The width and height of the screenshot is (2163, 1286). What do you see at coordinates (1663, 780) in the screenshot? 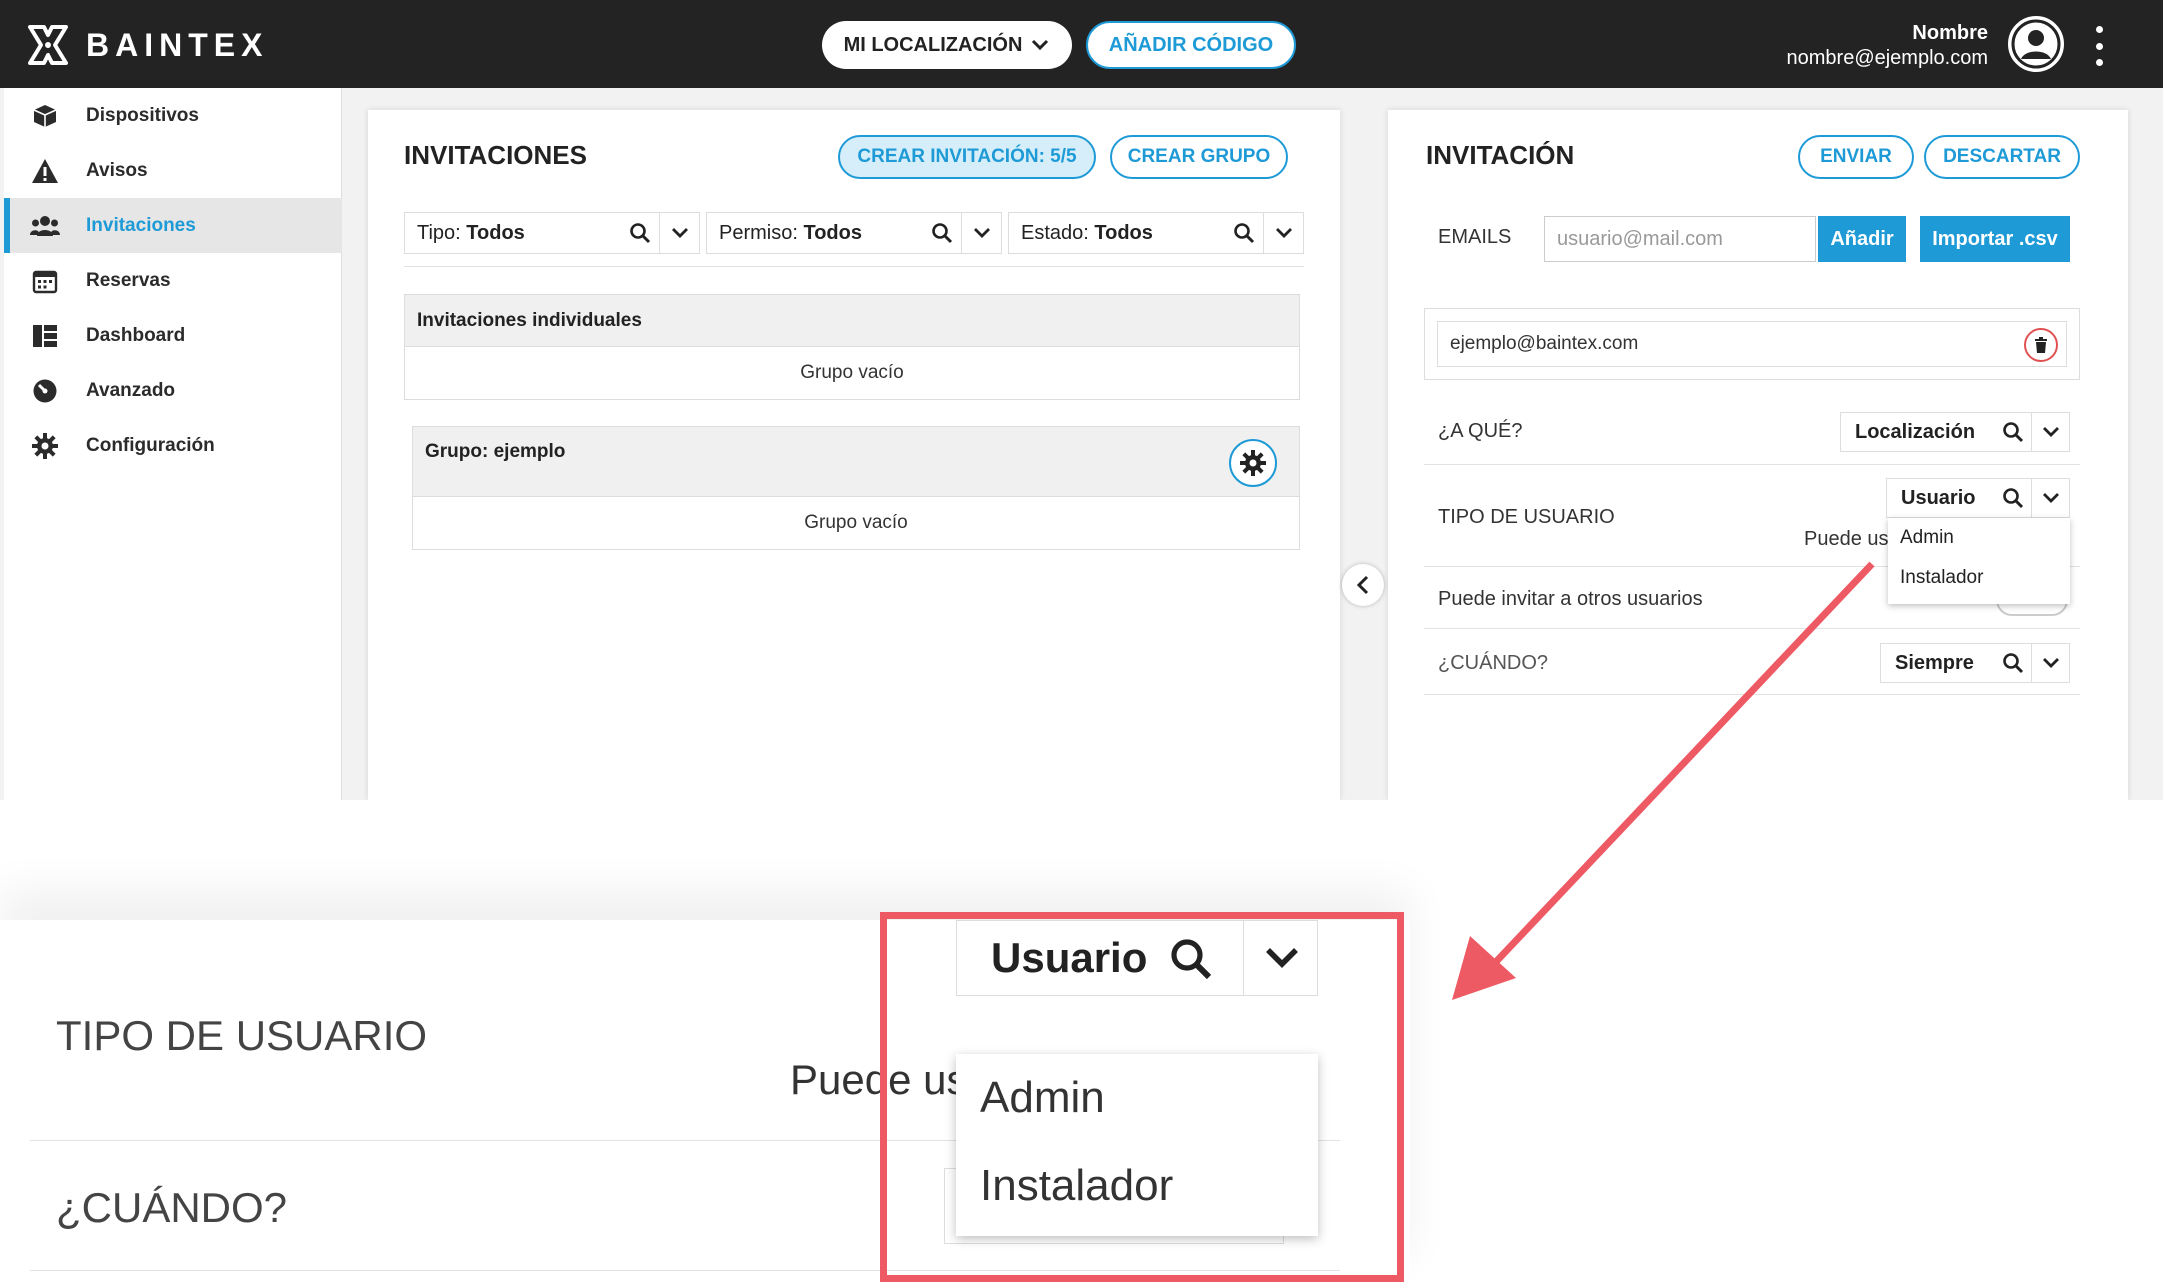
I see `callout-arrow-icon` at bounding box center [1663, 780].